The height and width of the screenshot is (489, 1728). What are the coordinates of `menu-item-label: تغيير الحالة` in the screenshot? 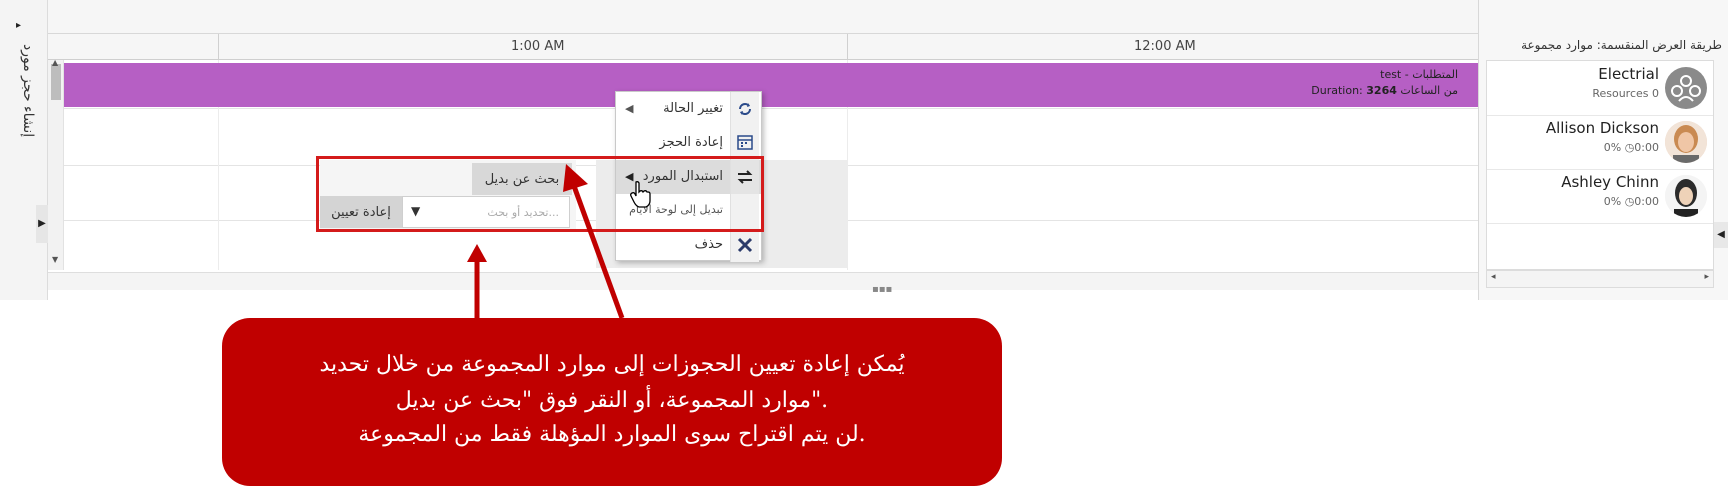 It's located at (693, 108).